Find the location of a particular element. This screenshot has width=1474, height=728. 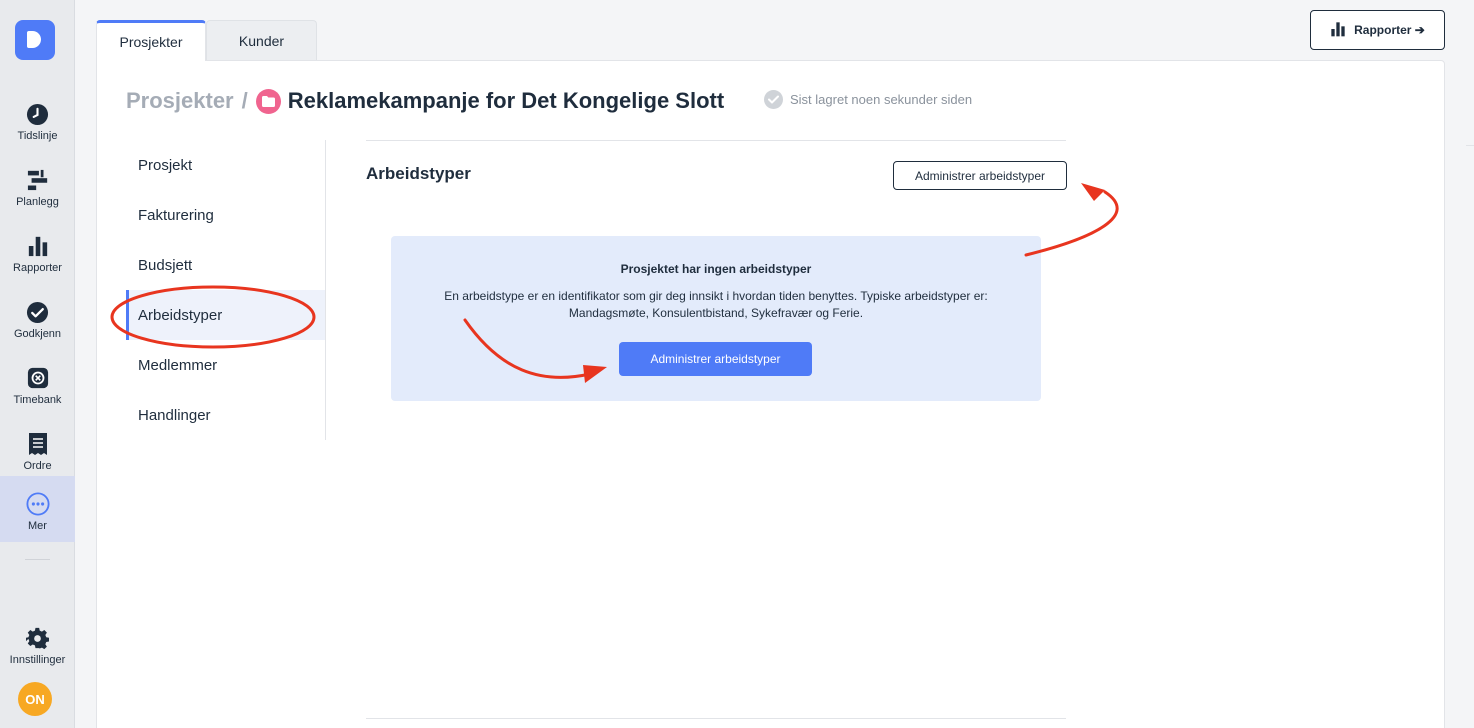

reports-button: Rapporter ➔ is located at coordinates (1377, 30).